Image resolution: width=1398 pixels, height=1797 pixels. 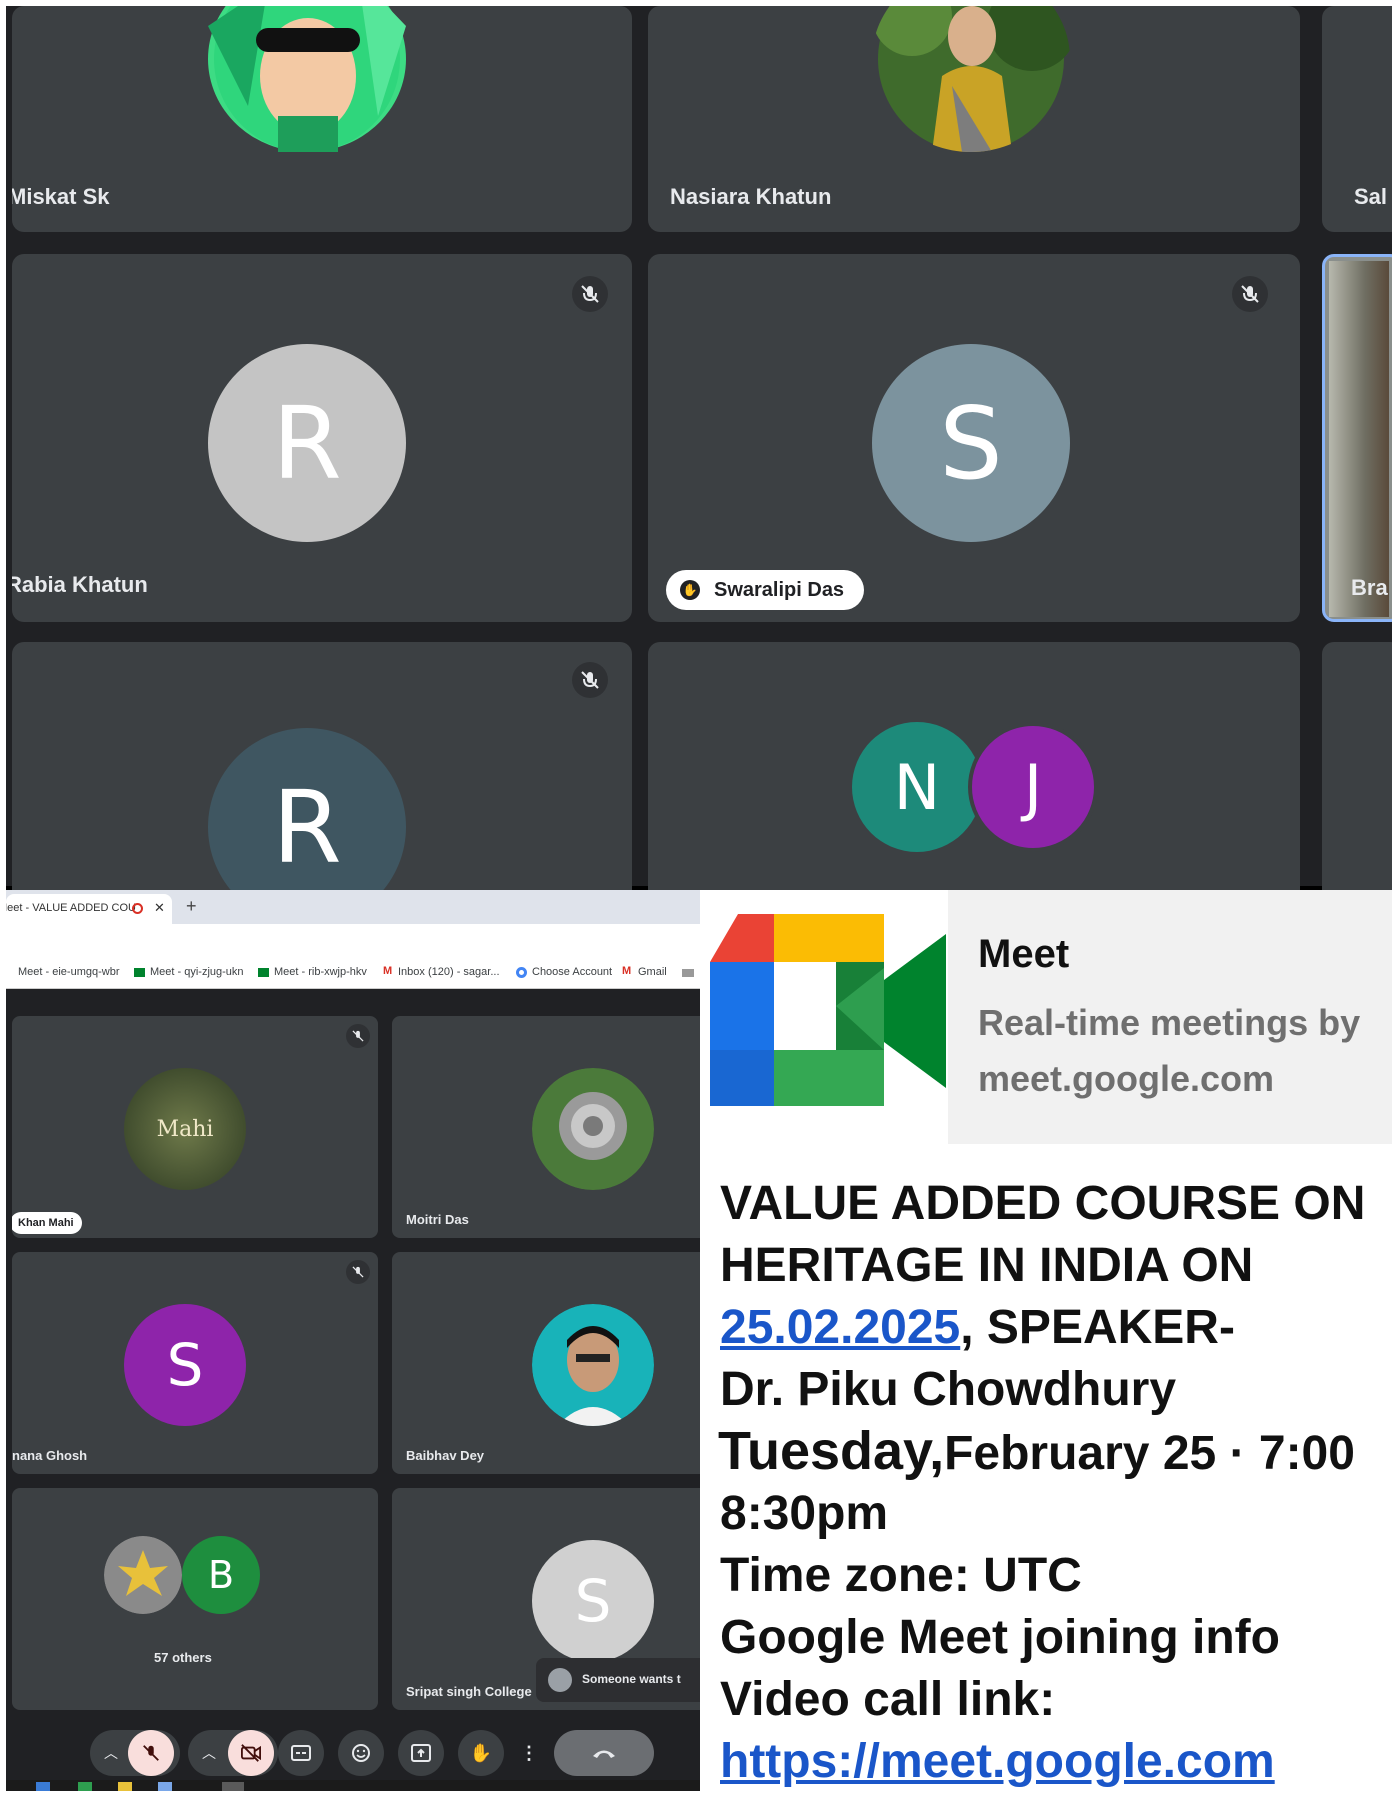 I want to click on speaking-name-chip: ✋ Swaralipi Das, so click(x=765, y=590).